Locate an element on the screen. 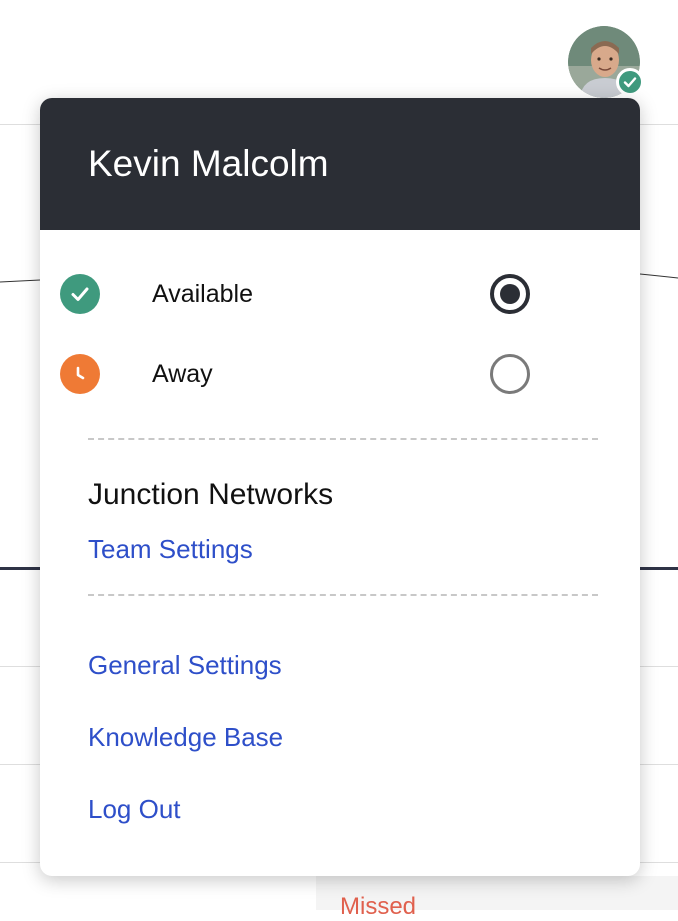 Image resolution: width=678 pixels, height=921 pixels. user-avatar-button is located at coordinates (606, 62).